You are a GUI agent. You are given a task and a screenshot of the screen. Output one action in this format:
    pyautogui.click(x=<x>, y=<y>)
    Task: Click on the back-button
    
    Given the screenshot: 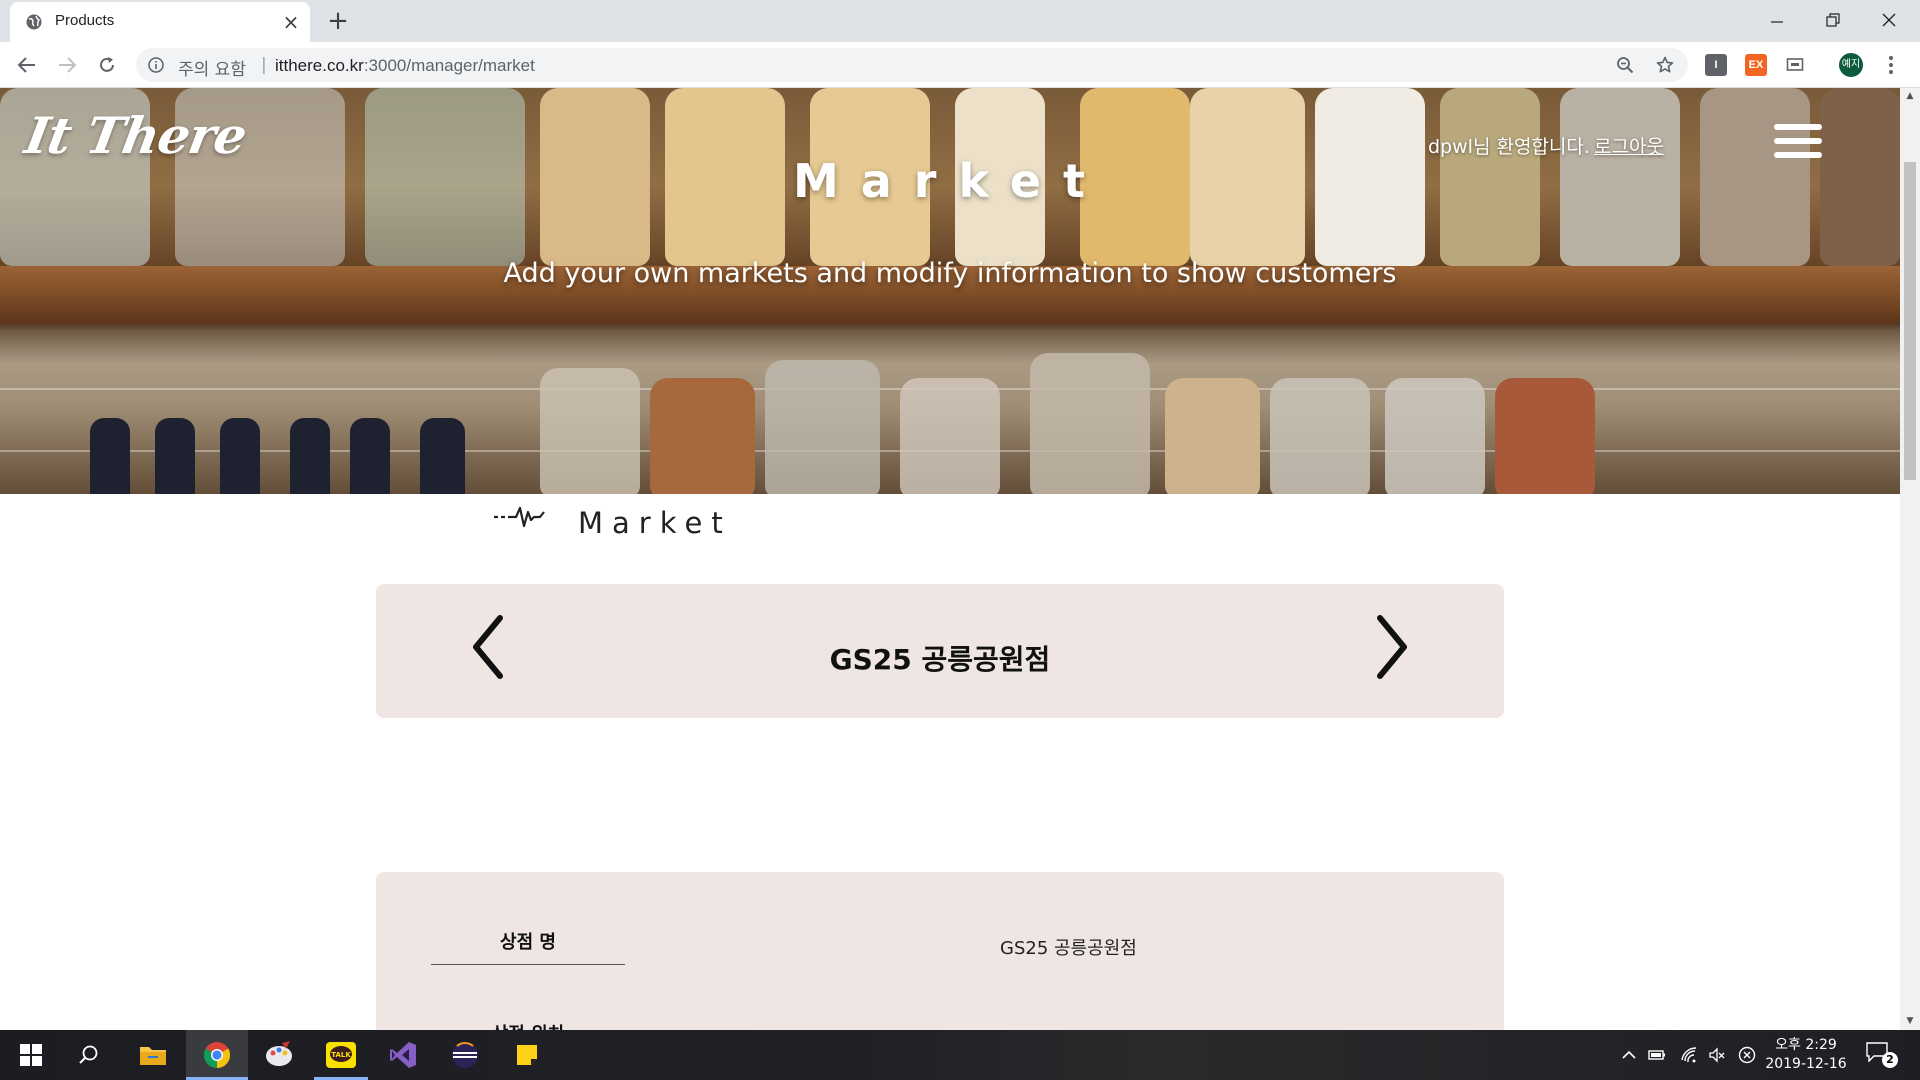 What is the action you would take?
    pyautogui.click(x=27, y=65)
    